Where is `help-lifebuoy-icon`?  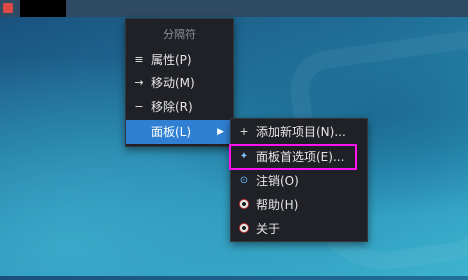 help-lifebuoy-icon is located at coordinates (244, 205).